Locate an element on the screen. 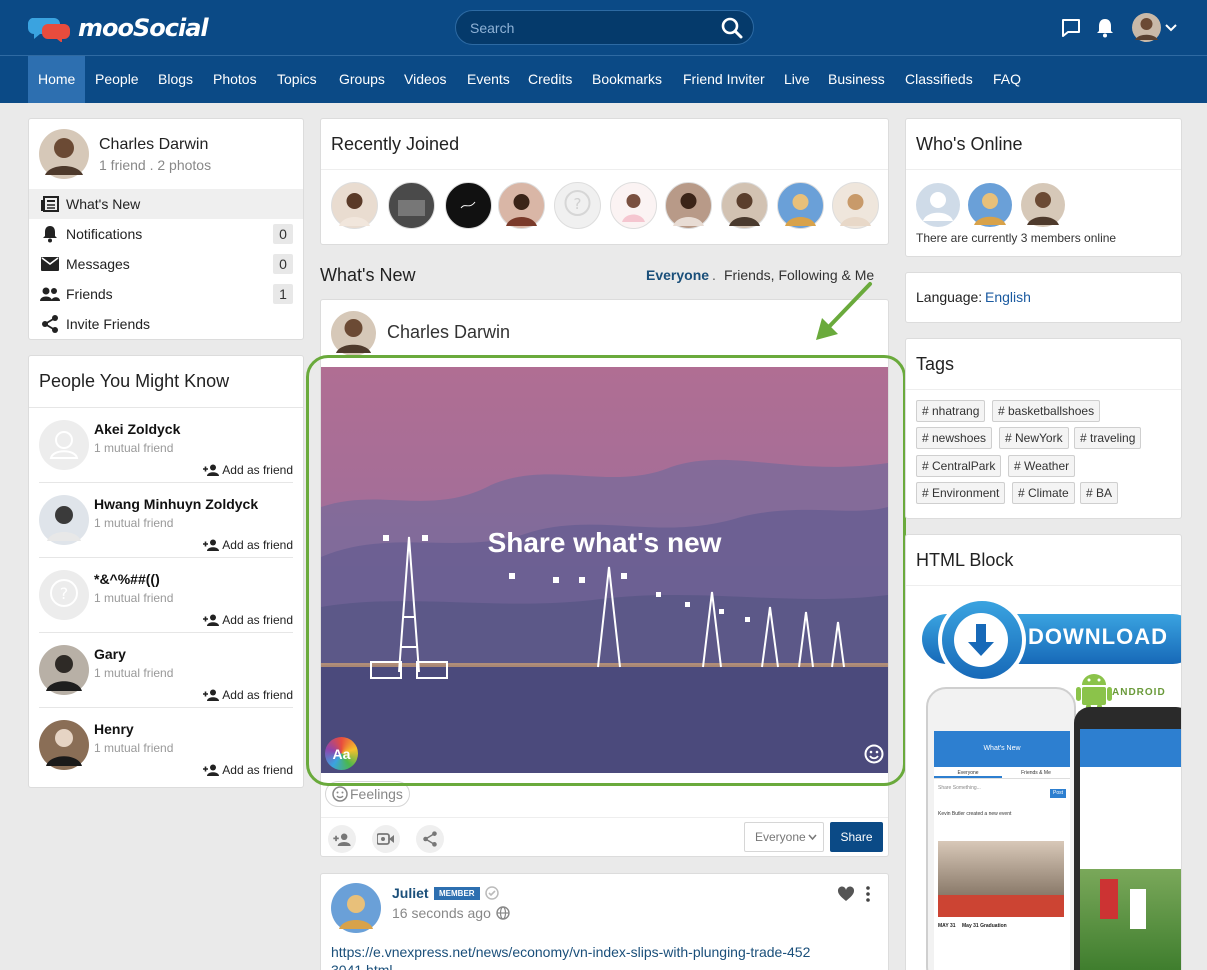 Image resolution: width=1207 pixels, height=970 pixels. suggestion-name: Gary is located at coordinates (110, 654).